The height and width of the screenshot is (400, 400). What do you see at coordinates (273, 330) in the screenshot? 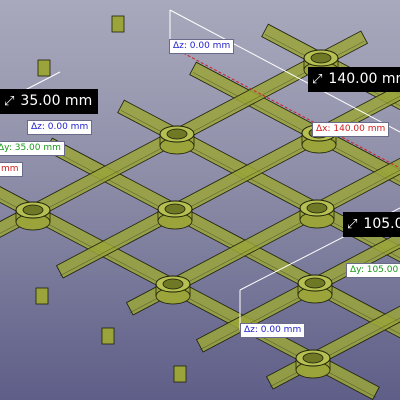
I see `delta-z-bottom-label: Δz: 0.00 mm` at bounding box center [273, 330].